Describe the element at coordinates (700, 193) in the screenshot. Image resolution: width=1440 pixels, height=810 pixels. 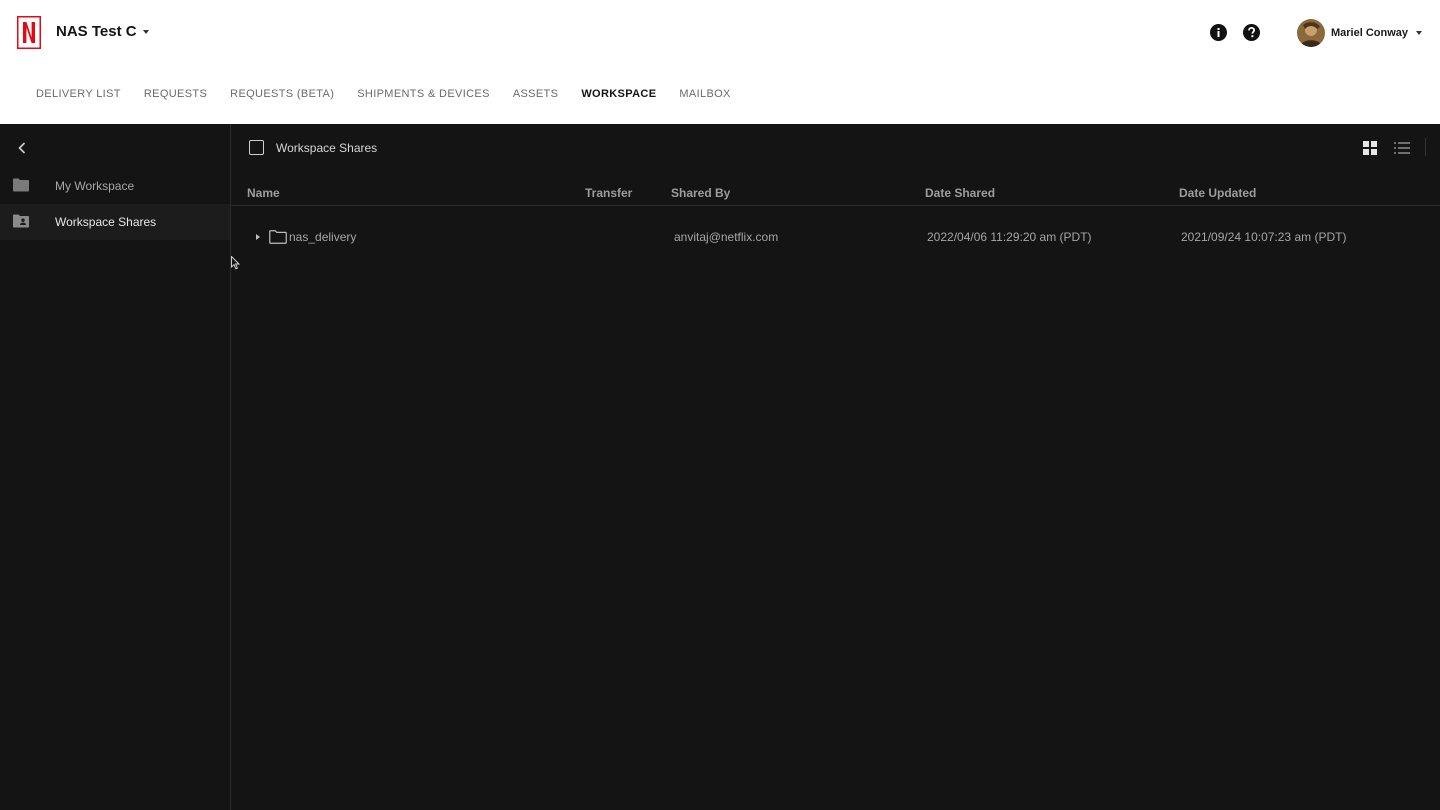
I see `column-header-shared-by: Shared By` at that location.